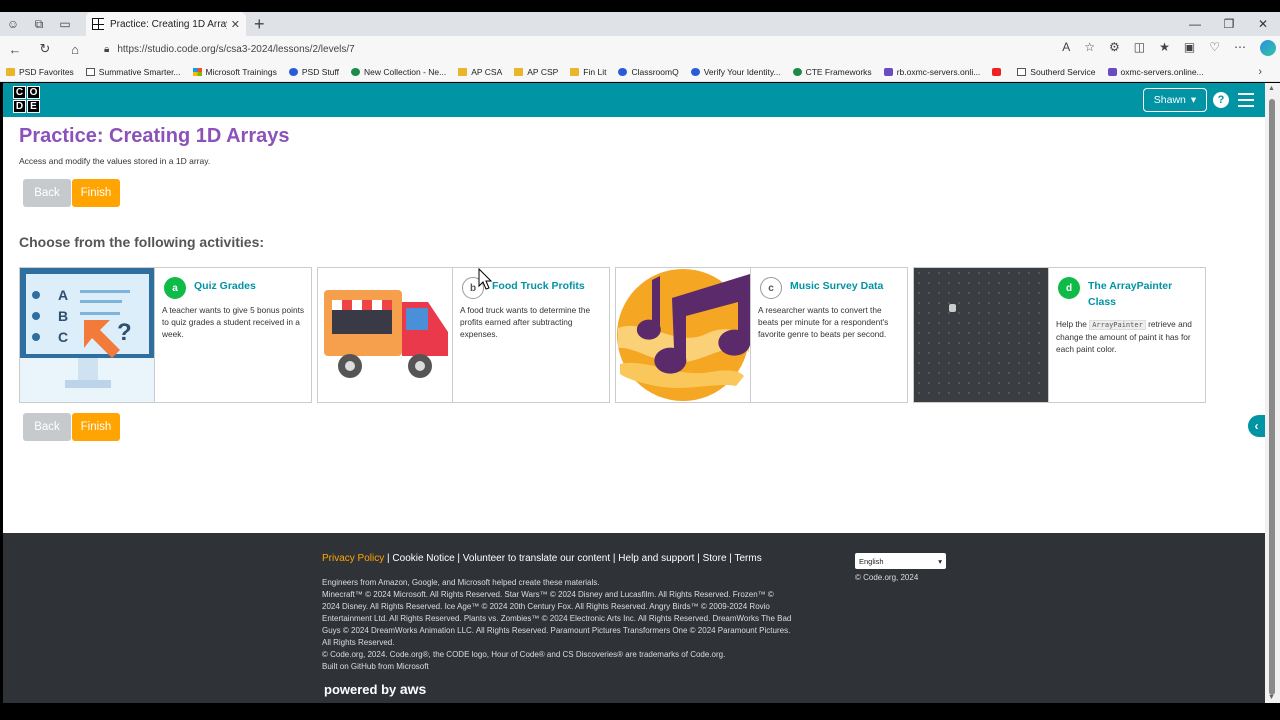 Image resolution: width=1280 pixels, height=720 pixels. I want to click on bookmark-psd-stuff: PSD Stuff, so click(313, 72).